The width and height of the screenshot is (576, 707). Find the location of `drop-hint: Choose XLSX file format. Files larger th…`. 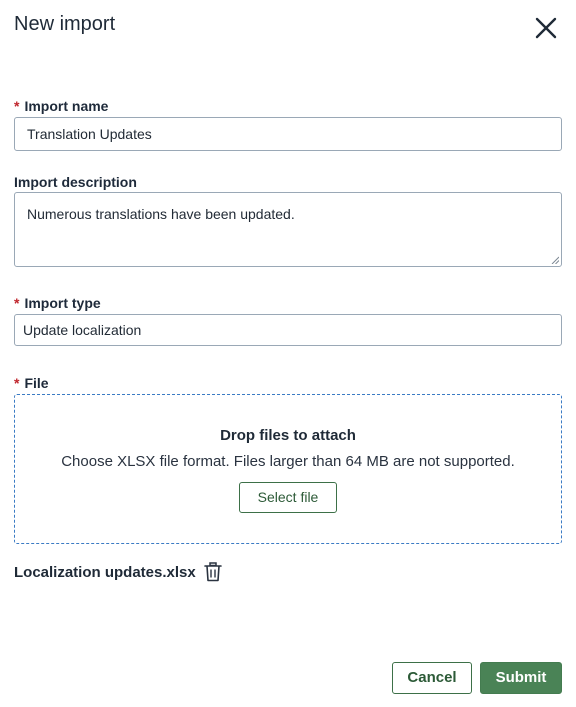

drop-hint: Choose XLSX file format. Files larger th… is located at coordinates (288, 461).